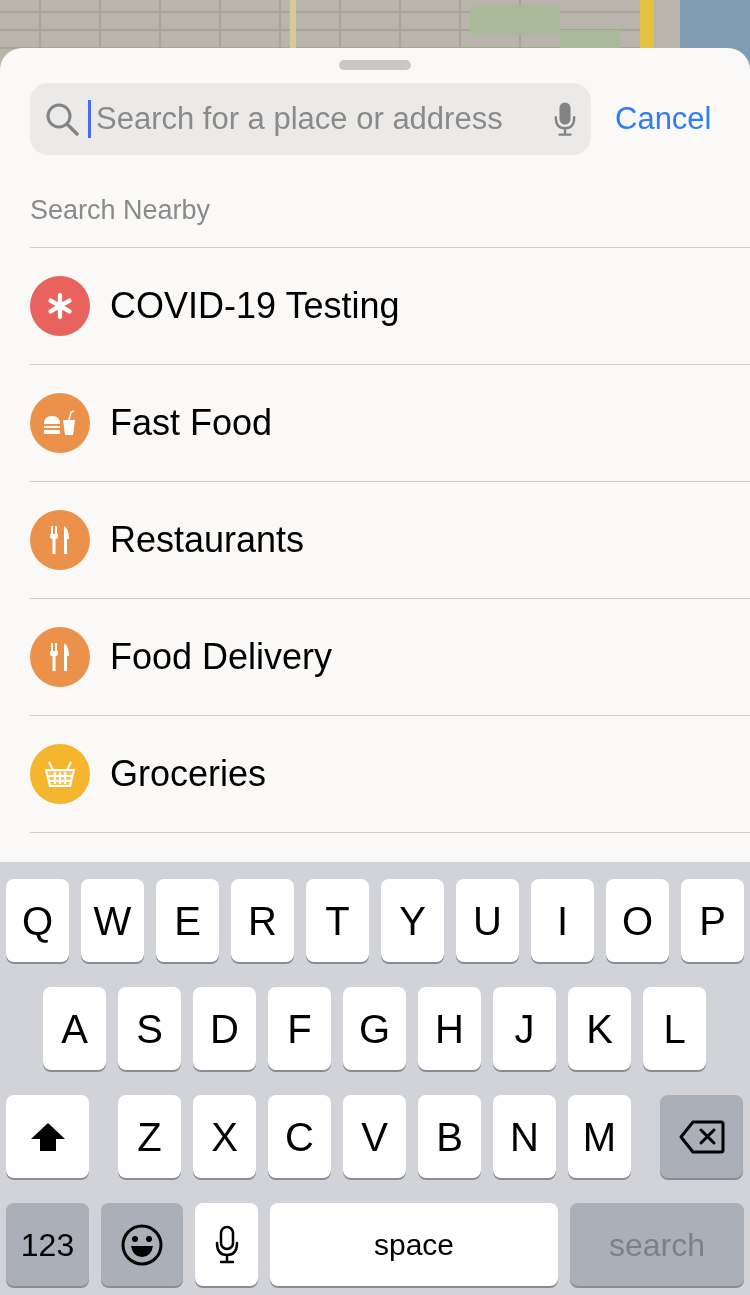 The height and width of the screenshot is (1295, 750). Describe the element at coordinates (712, 920) in the screenshot. I see `keyboard-key: P` at that location.